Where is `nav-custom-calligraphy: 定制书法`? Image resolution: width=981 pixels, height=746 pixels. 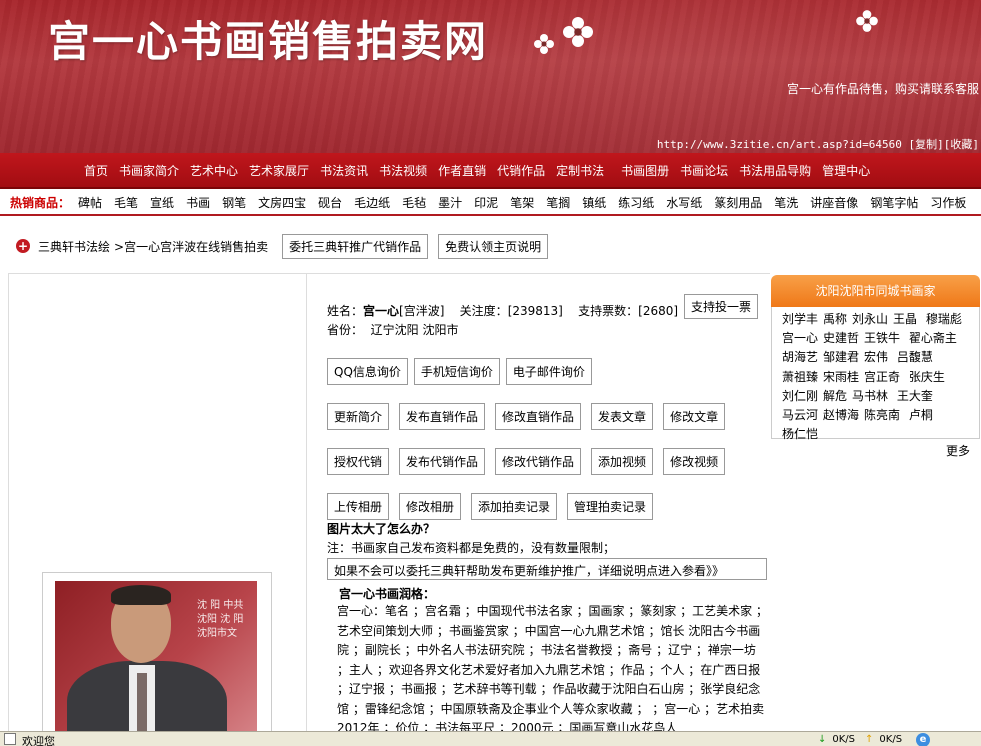
nav-custom-calligraphy: 定制书法 is located at coordinates (580, 170).